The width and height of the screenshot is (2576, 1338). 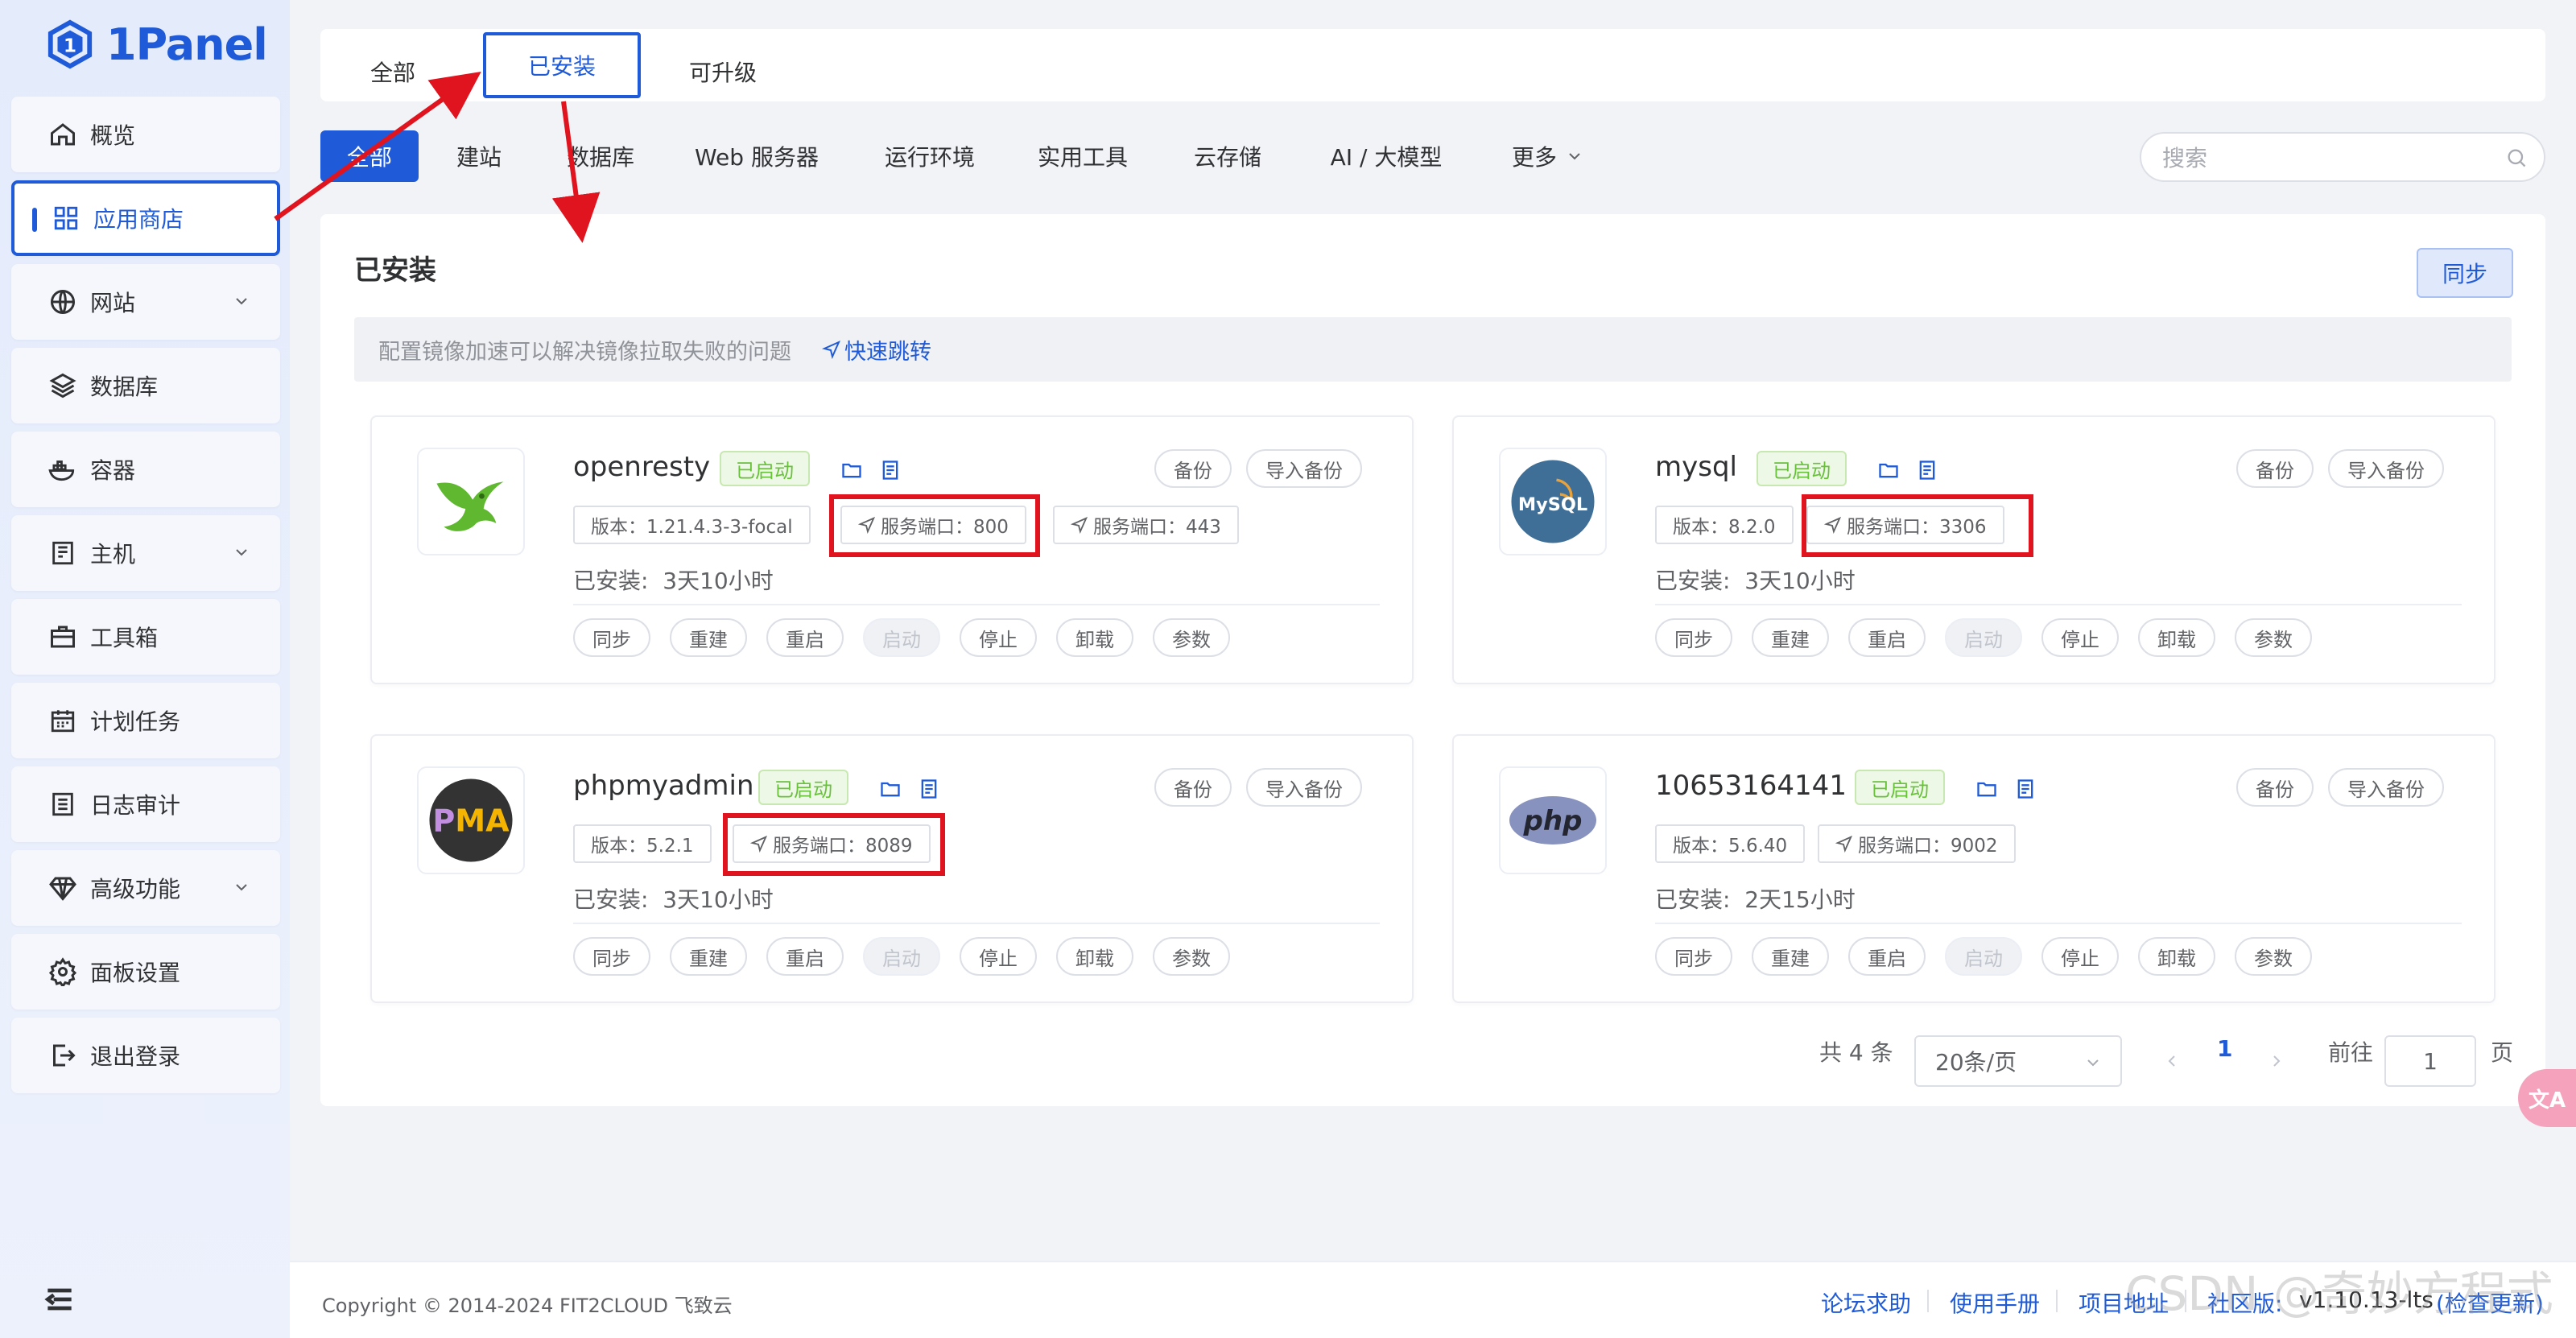 I want to click on top-tab-bar: 全部 已安装 可升级, so click(x=1432, y=65).